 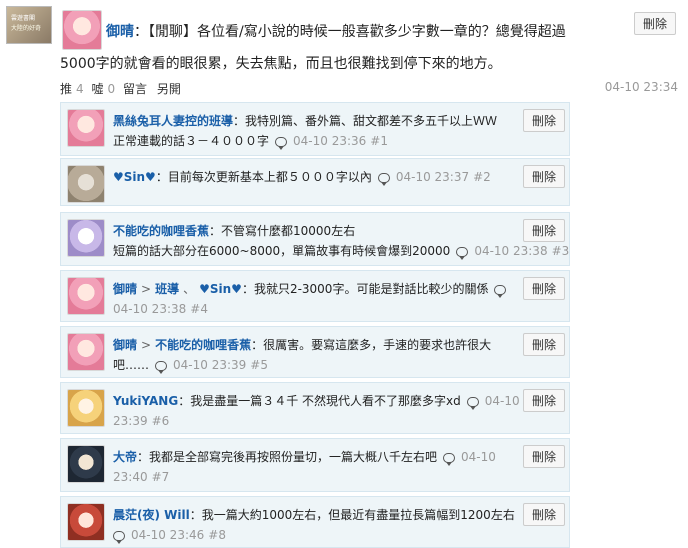 What do you see at coordinates (217, 535) in the screenshot?
I see `reply-floor: #8` at bounding box center [217, 535].